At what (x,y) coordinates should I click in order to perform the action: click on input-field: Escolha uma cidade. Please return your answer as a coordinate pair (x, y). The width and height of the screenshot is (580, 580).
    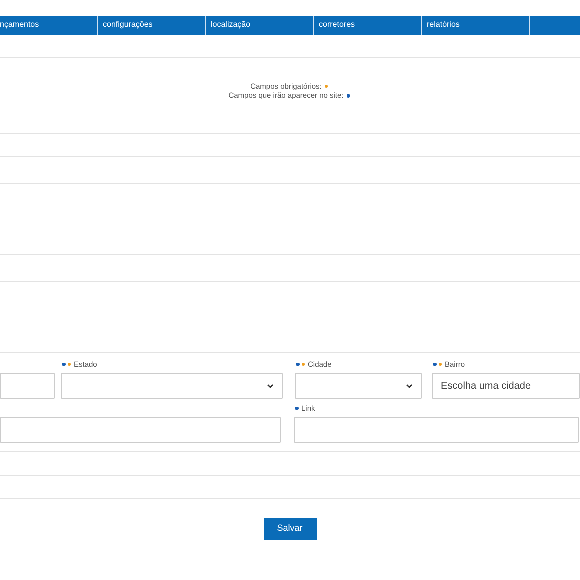
    Looking at the image, I should click on (506, 386).